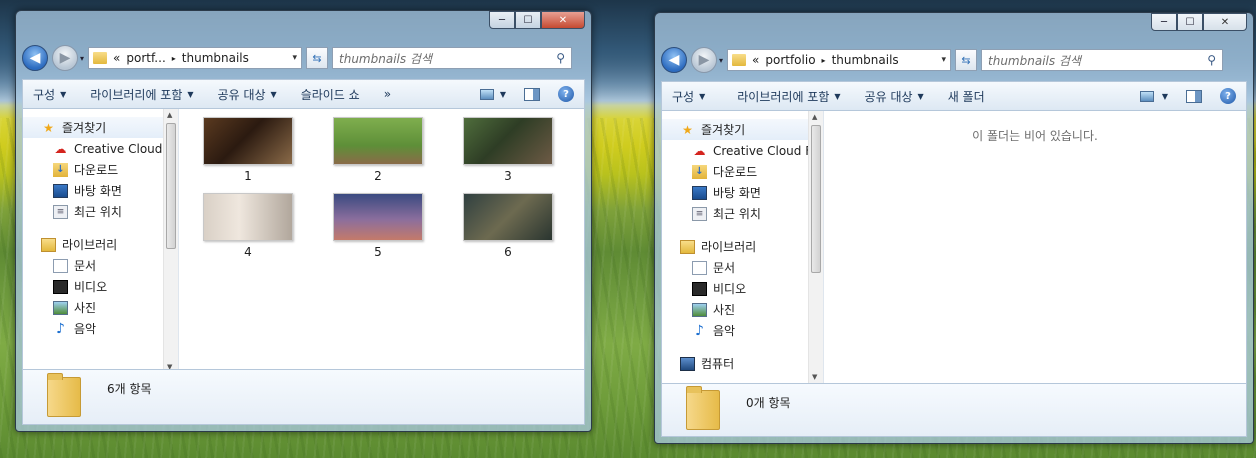 The width and height of the screenshot is (1256, 458). Describe the element at coordinates (378, 252) in the screenshot. I see `file-name: 5` at that location.